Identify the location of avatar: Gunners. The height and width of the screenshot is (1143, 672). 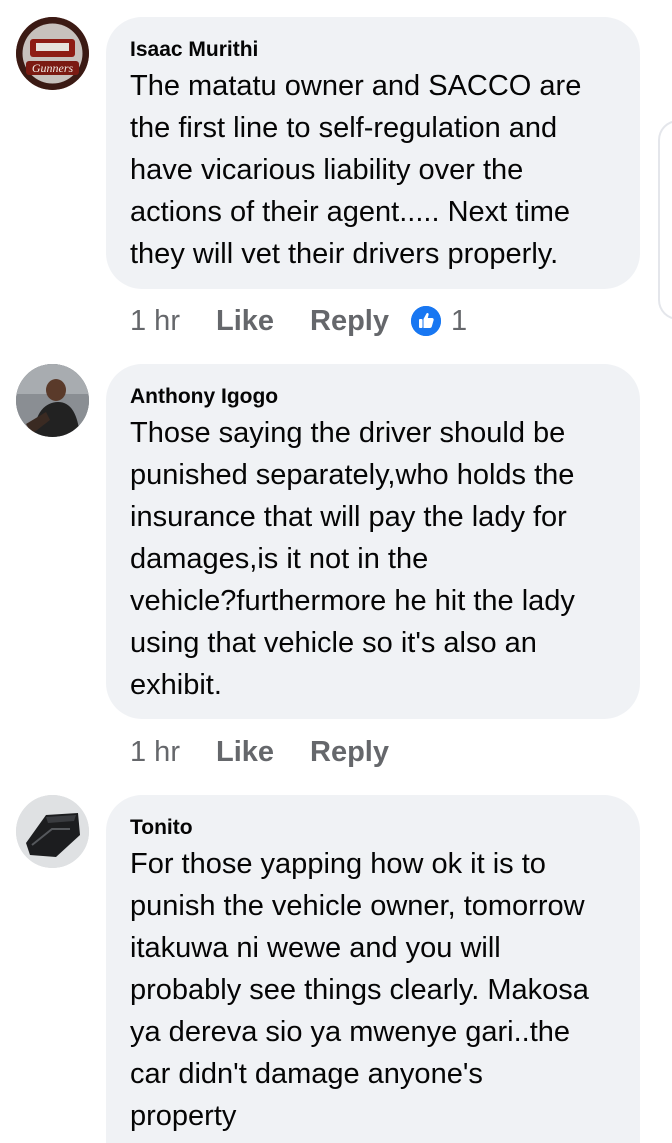
(52, 53).